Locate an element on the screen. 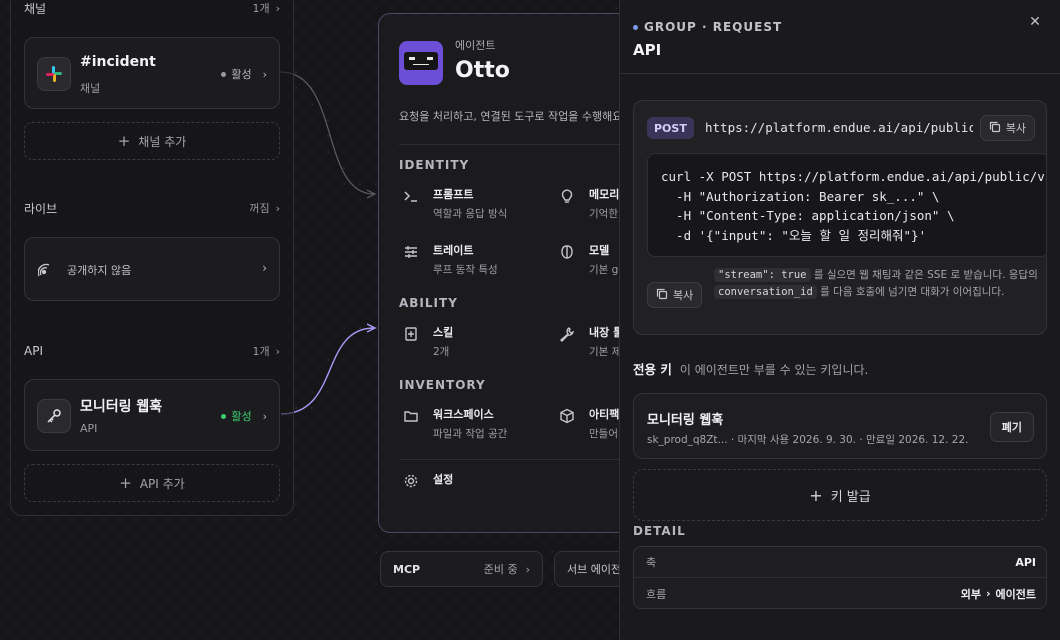  live-state: 꺼짐 is located at coordinates (259, 208).